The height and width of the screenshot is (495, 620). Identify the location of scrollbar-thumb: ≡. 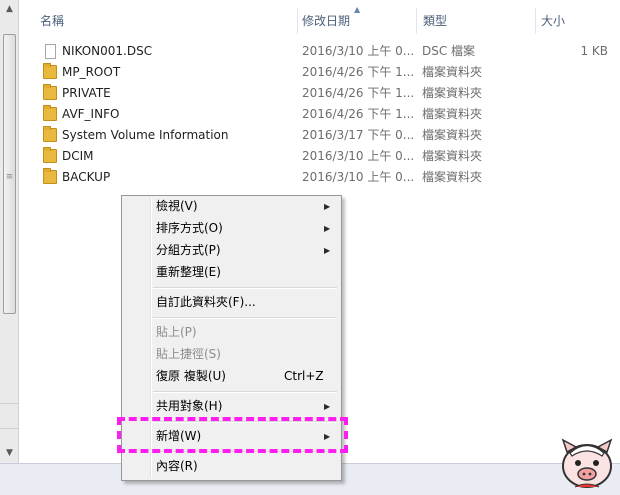
(9, 174).